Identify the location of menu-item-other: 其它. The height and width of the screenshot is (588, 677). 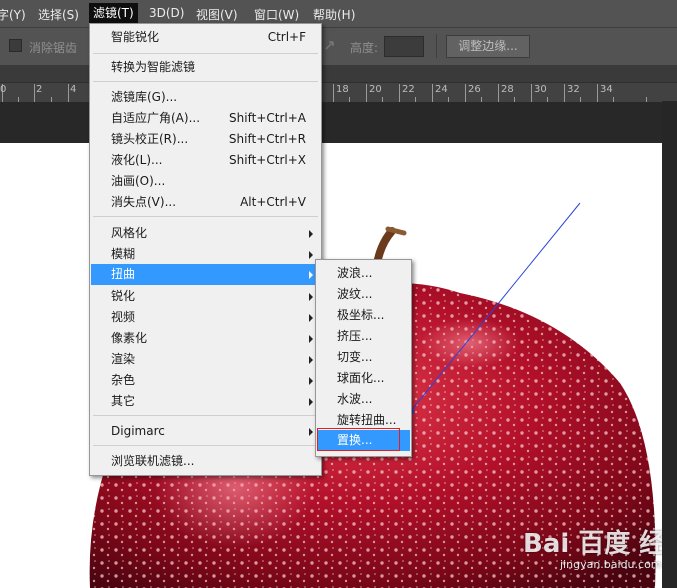
(205, 401).